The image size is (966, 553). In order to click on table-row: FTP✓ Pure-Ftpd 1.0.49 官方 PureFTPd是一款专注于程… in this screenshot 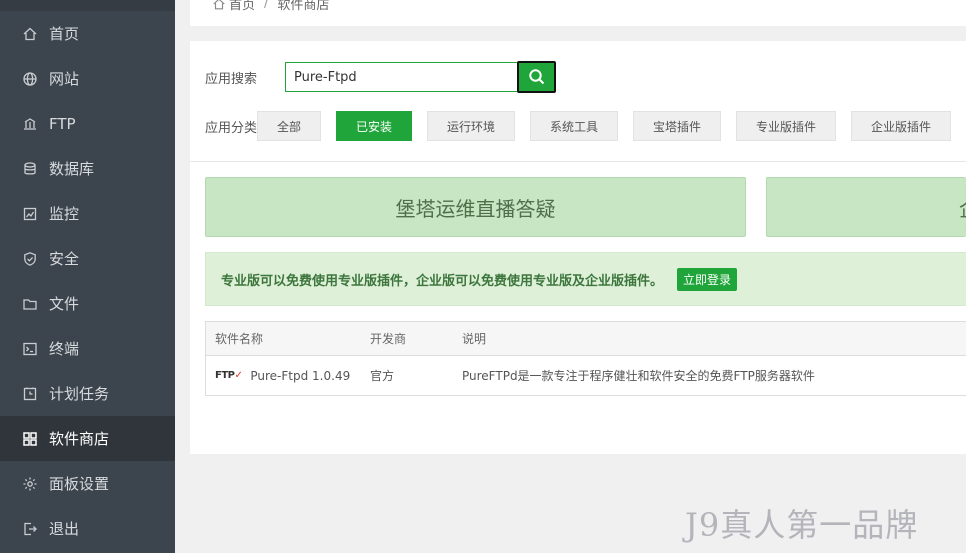, I will do `click(586, 375)`.